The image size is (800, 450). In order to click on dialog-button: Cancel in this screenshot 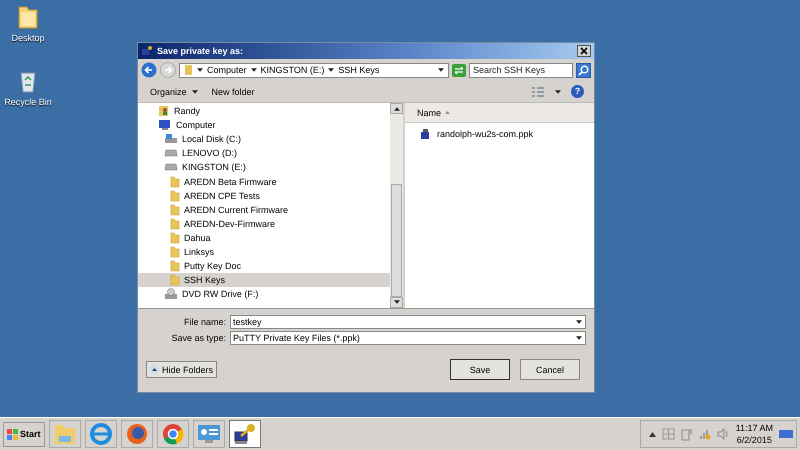, I will do `click(550, 369)`.